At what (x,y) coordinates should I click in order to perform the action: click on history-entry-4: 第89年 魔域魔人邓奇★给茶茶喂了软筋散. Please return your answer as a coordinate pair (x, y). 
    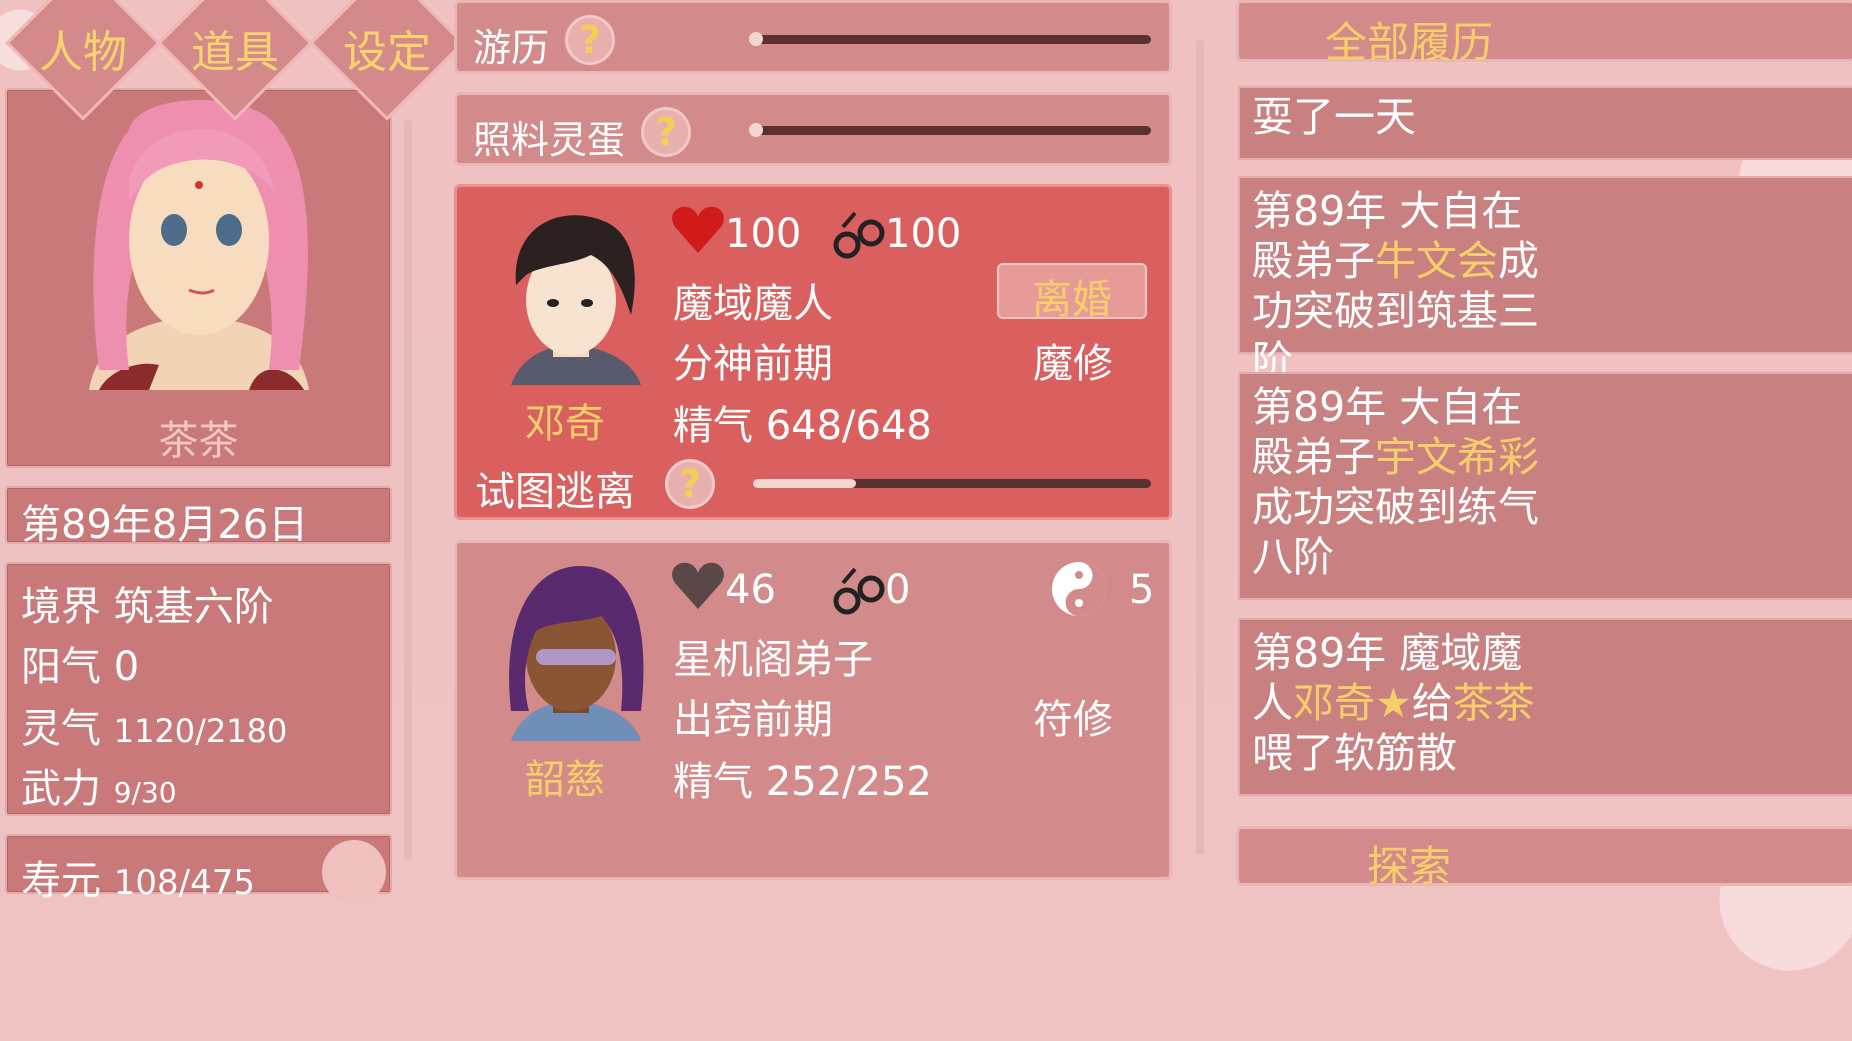
    Looking at the image, I should click on (1545, 707).